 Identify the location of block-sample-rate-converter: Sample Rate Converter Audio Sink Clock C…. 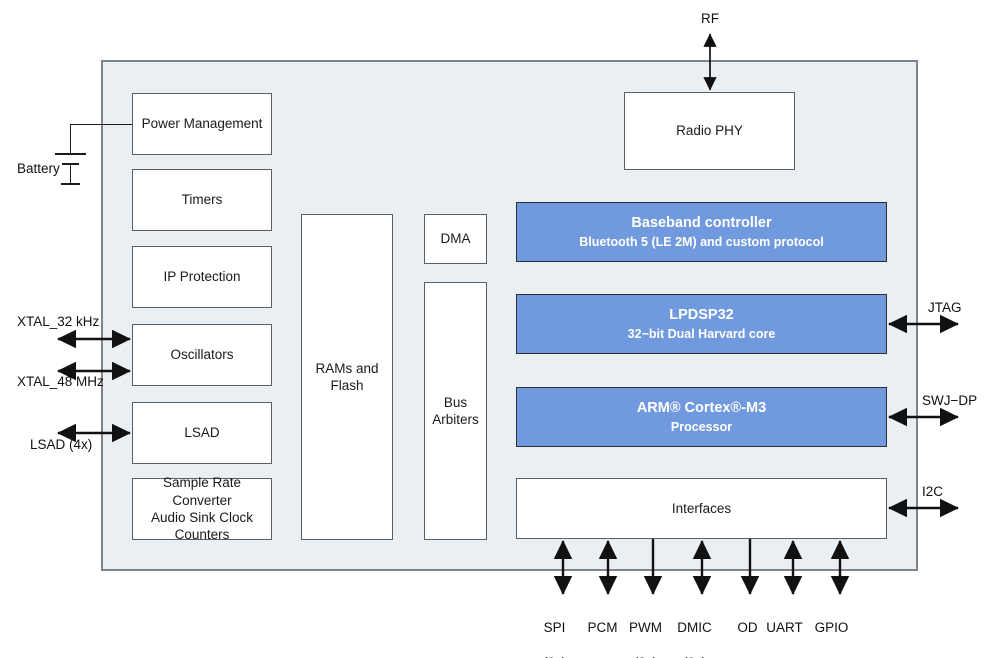
(202, 508).